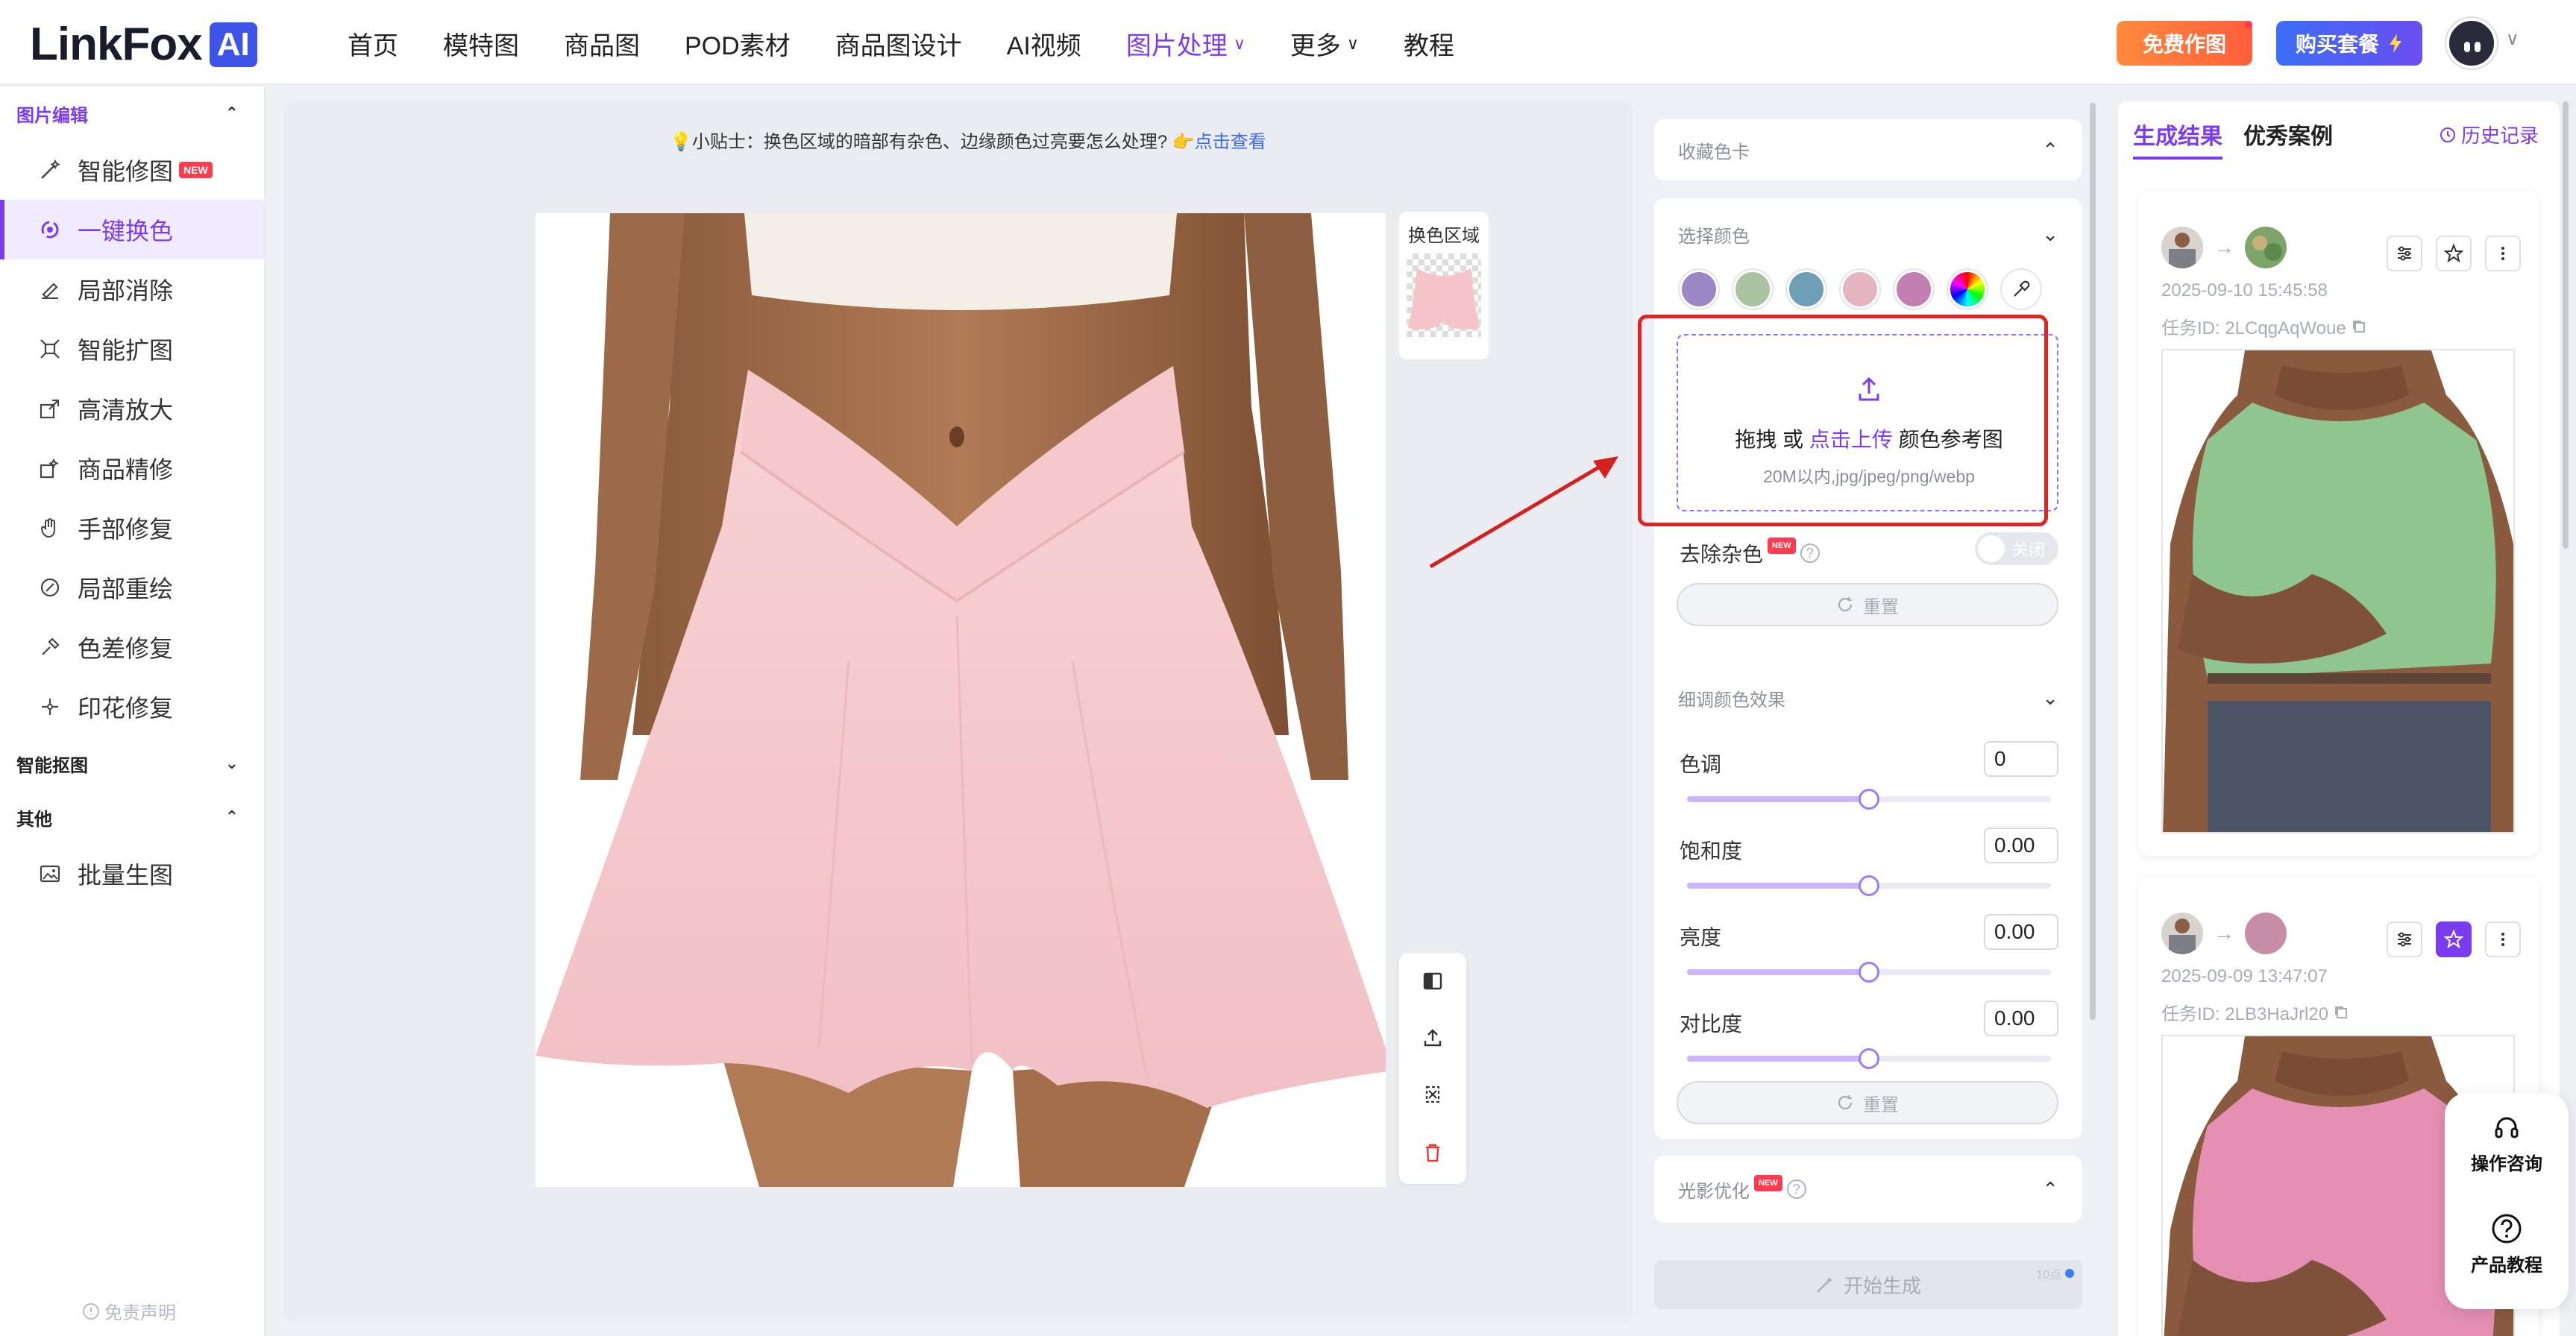 Image resolution: width=2576 pixels, height=1336 pixels. I want to click on sidebar-item-smart-retouch: 智能修图 NEW, so click(132, 170).